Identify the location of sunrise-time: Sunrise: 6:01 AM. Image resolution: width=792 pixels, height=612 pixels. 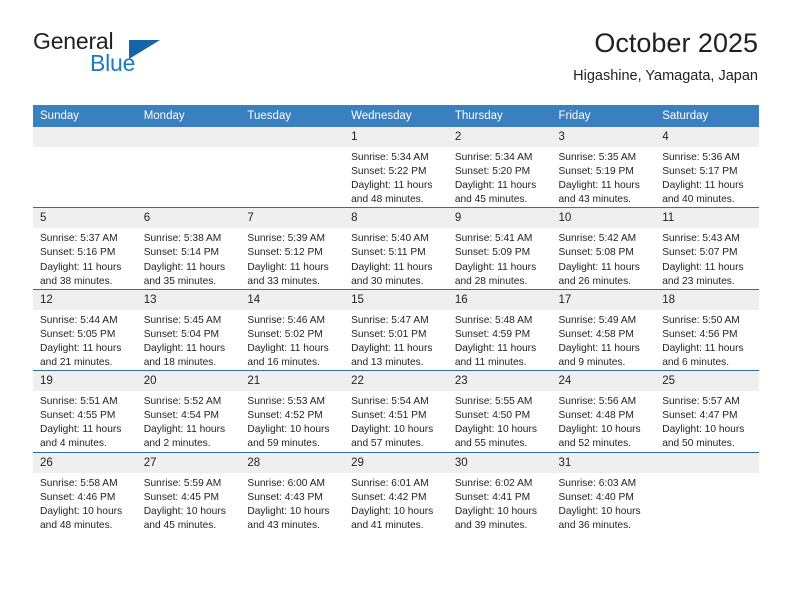
(390, 483).